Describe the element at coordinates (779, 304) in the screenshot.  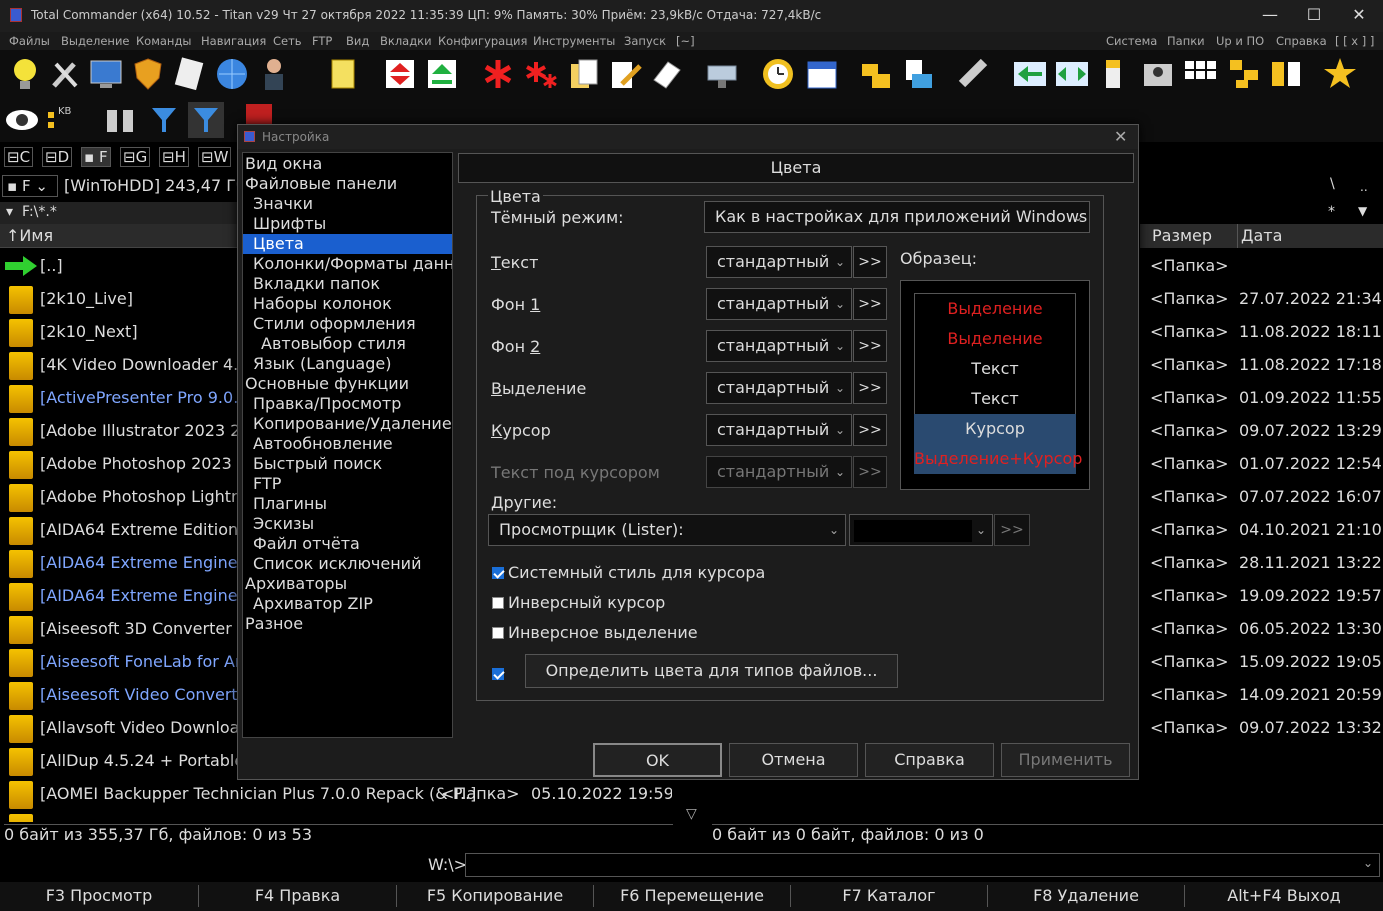
I see `bg1-color-select: стандартный ⌄` at that location.